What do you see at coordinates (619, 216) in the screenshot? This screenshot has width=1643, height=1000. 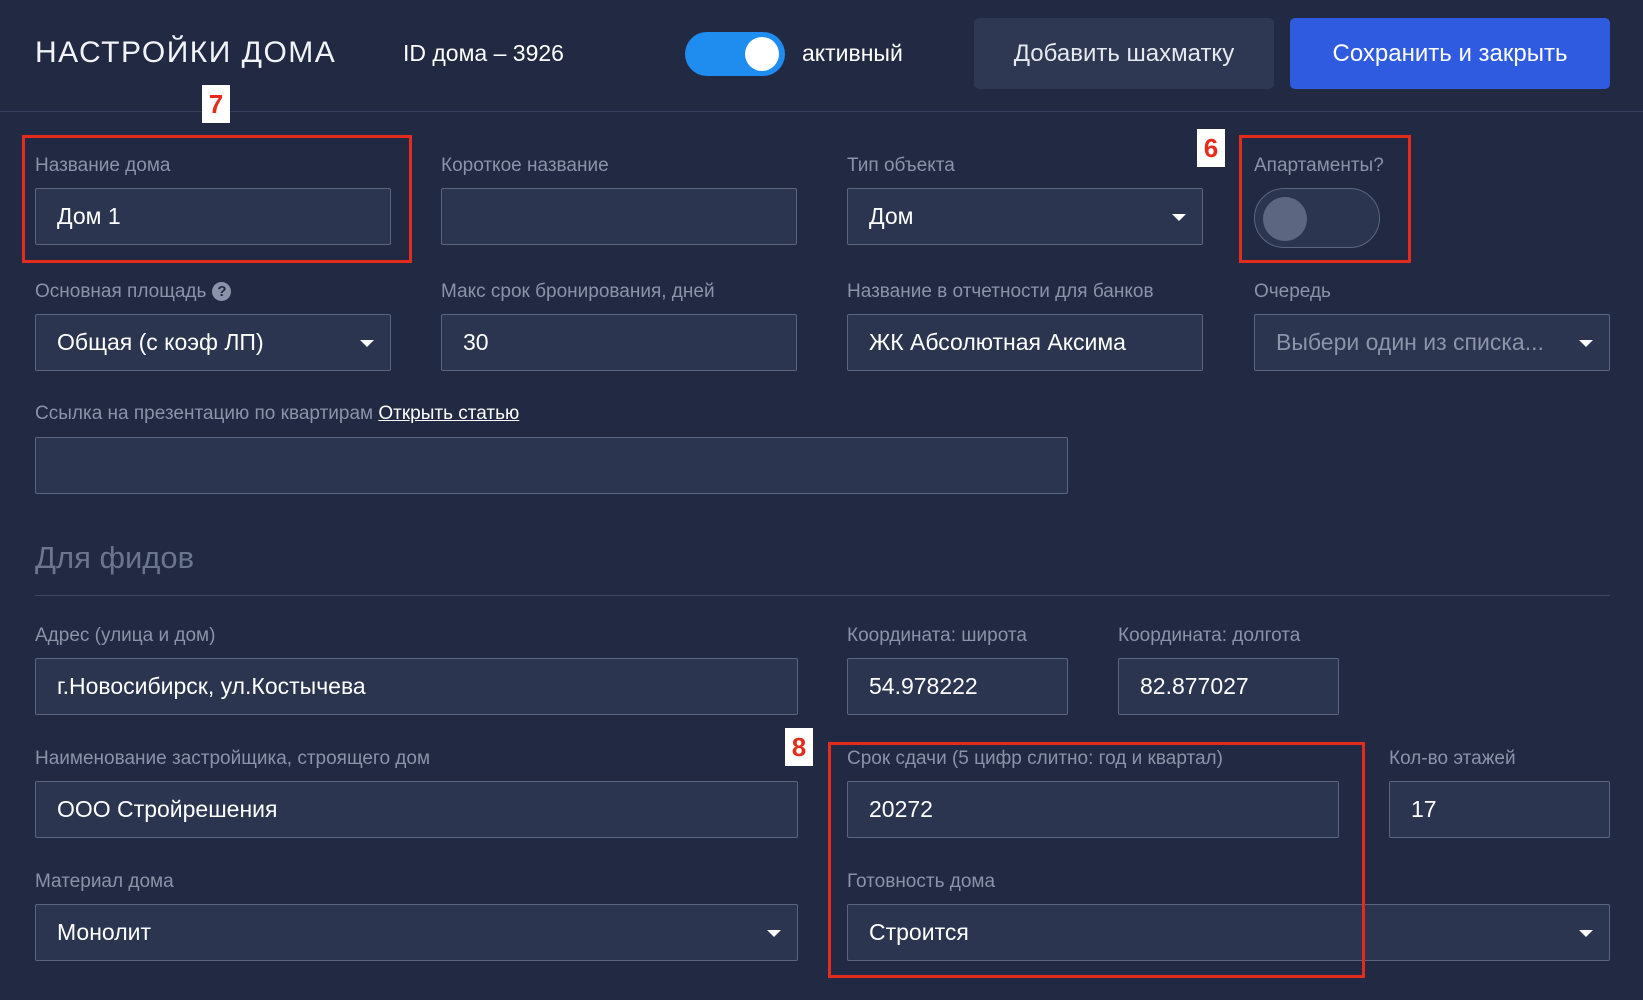 I see `short-name-input` at bounding box center [619, 216].